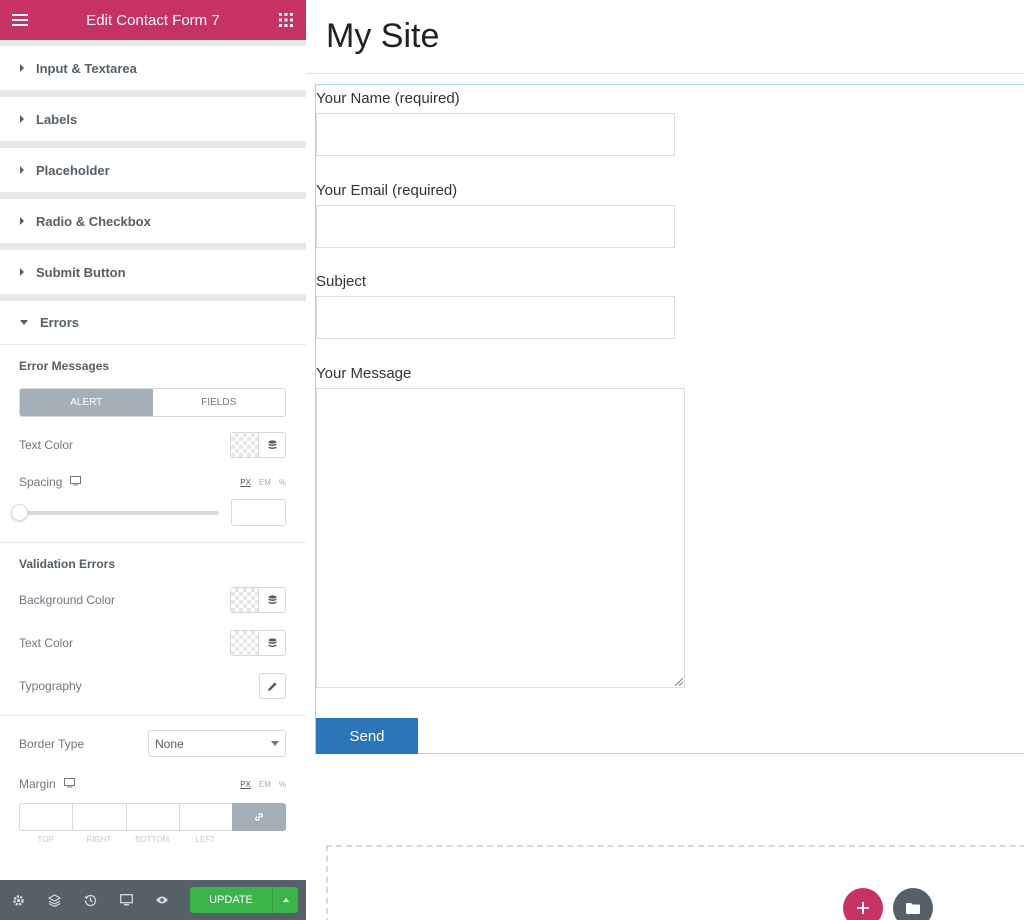  Describe the element at coordinates (24, 322) in the screenshot. I see `caret-down-icon` at that location.